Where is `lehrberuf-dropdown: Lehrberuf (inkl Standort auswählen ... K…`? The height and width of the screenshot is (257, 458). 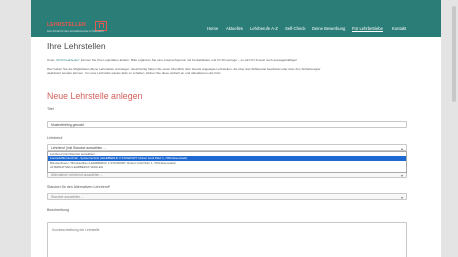 lehrberuf-dropdown: Lehrberuf (inkl Standort auswählen ... K… is located at coordinates (227, 162).